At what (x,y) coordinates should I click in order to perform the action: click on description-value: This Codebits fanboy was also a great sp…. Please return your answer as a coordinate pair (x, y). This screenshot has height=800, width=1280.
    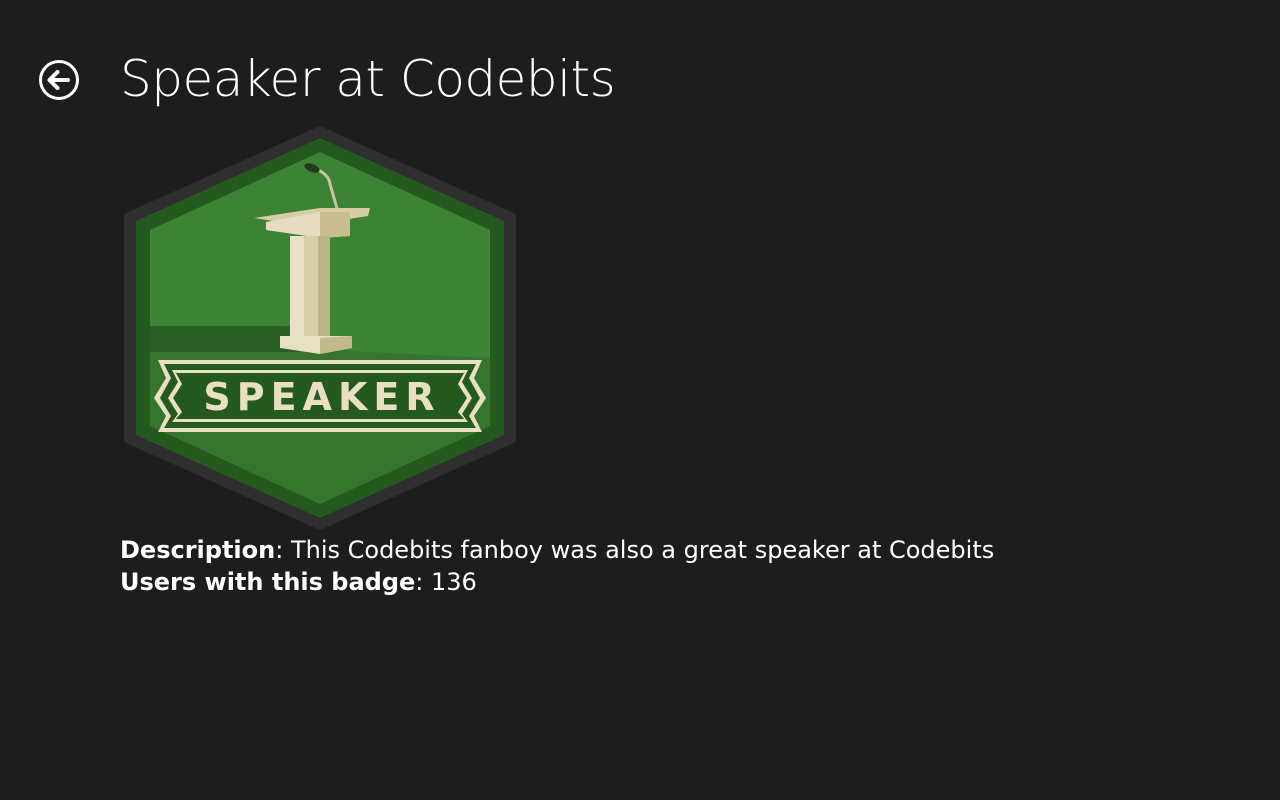
    Looking at the image, I should click on (639, 550).